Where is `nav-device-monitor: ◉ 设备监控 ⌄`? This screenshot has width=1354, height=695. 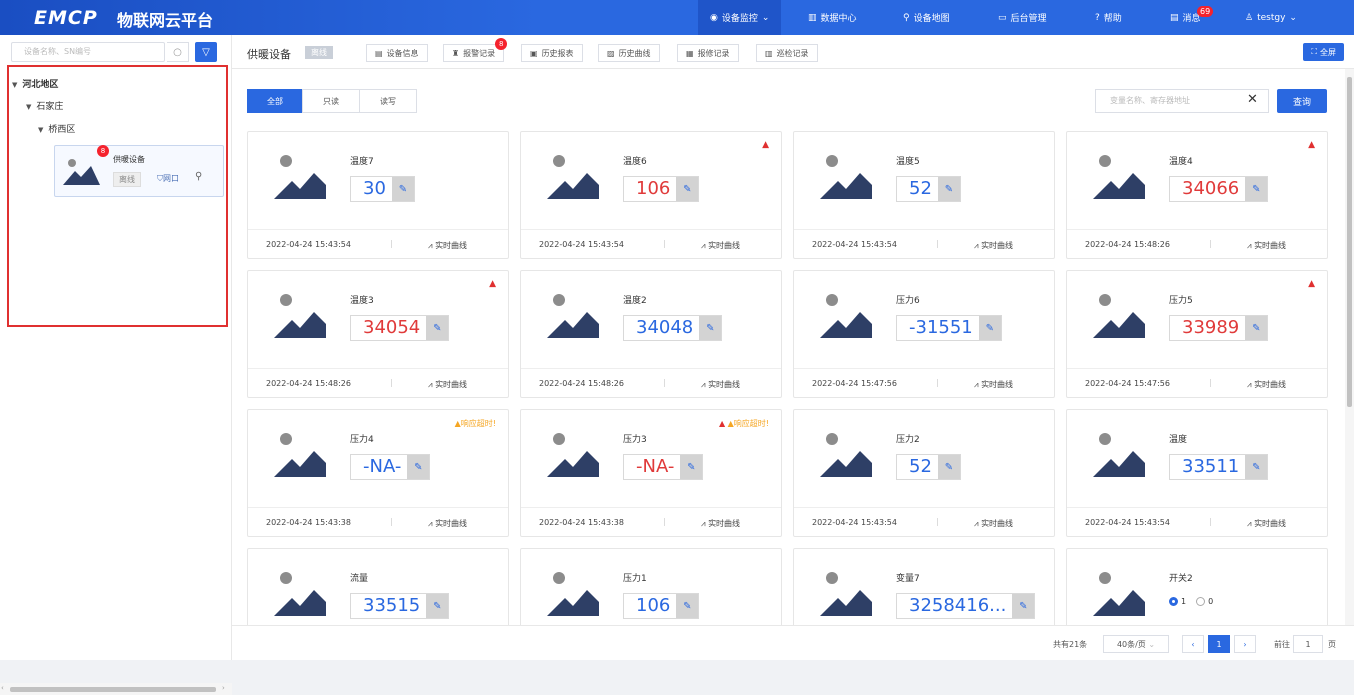
nav-device-monitor: ◉ 设备监控 ⌄ is located at coordinates (740, 17).